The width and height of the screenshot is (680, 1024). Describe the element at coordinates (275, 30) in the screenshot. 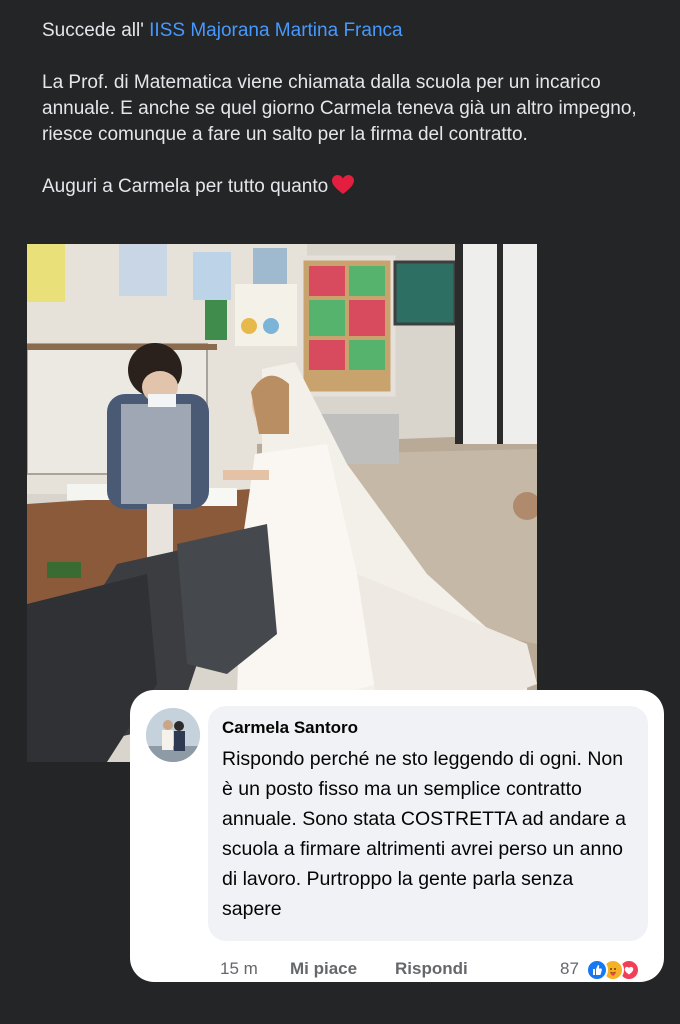

I see `school-link: IISS Majorana Martina Franca` at that location.